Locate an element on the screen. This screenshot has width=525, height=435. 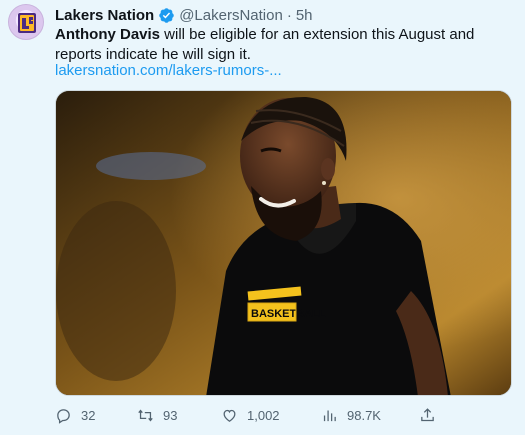
tweet-actions-bar: 32 93 1,002 98.7K is located at coordinates (255, 415).